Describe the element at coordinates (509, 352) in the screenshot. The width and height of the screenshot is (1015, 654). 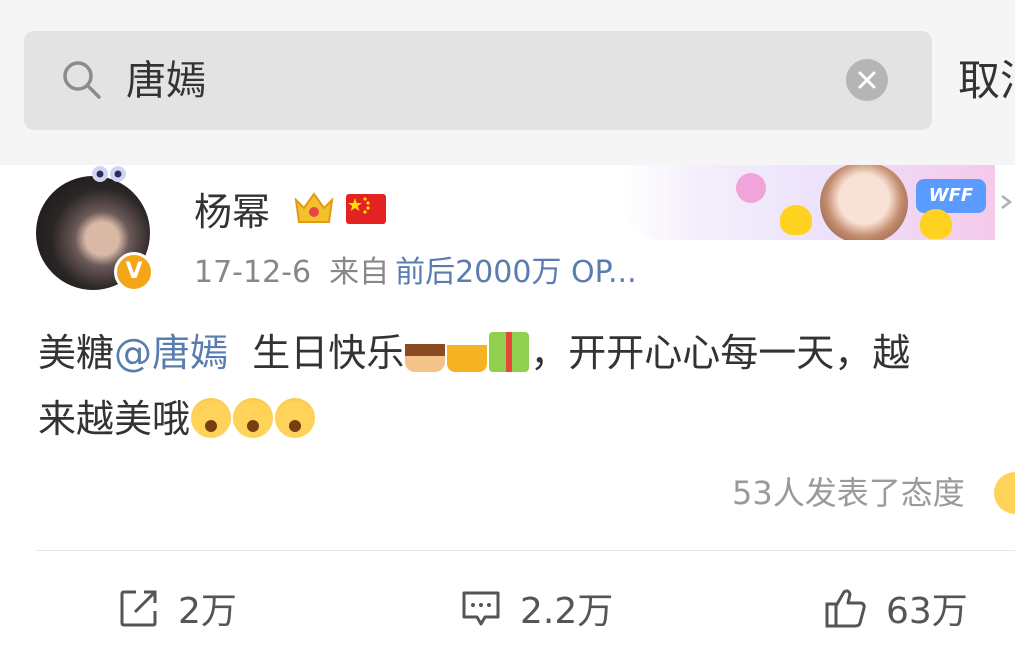
I see `gift-emoji-icon` at that location.